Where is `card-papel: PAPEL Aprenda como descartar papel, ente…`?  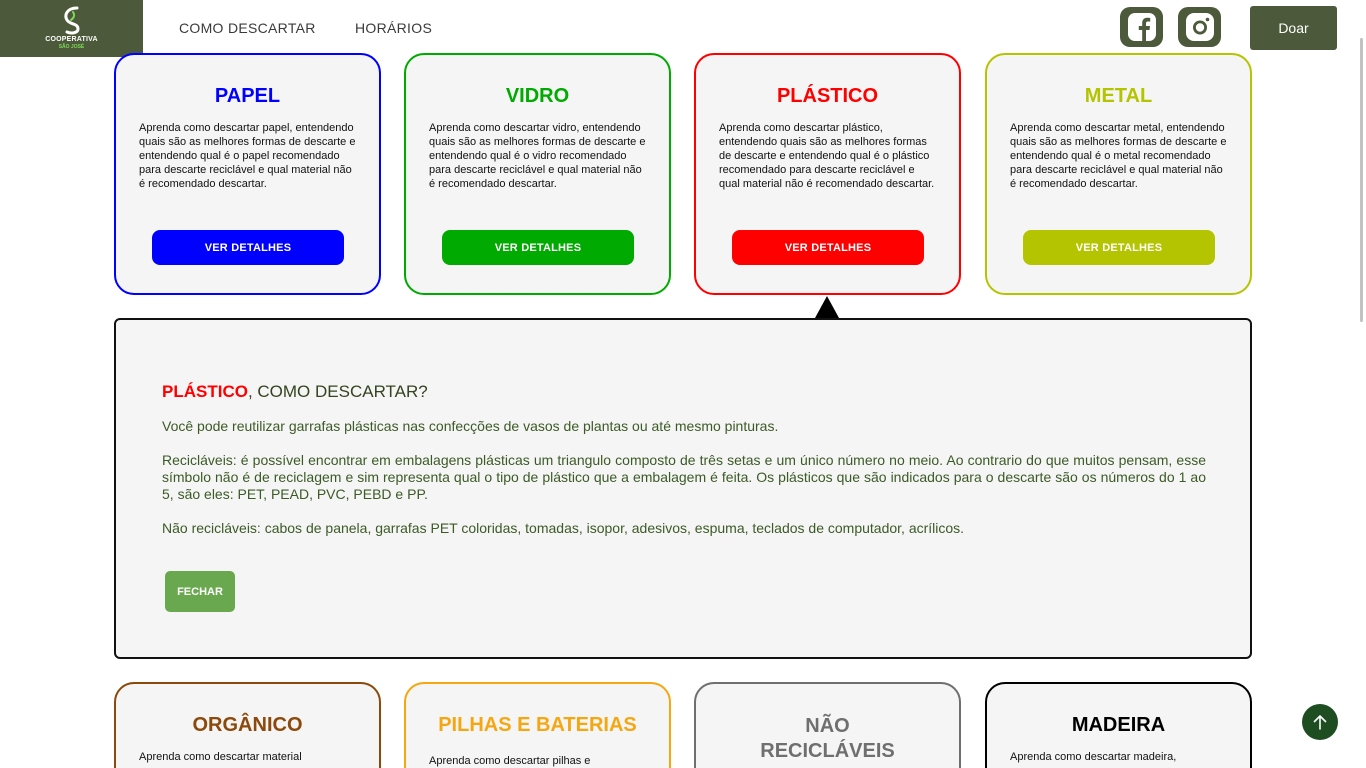
card-papel: PAPEL Aprenda como descartar papel, ente… is located at coordinates (247, 174).